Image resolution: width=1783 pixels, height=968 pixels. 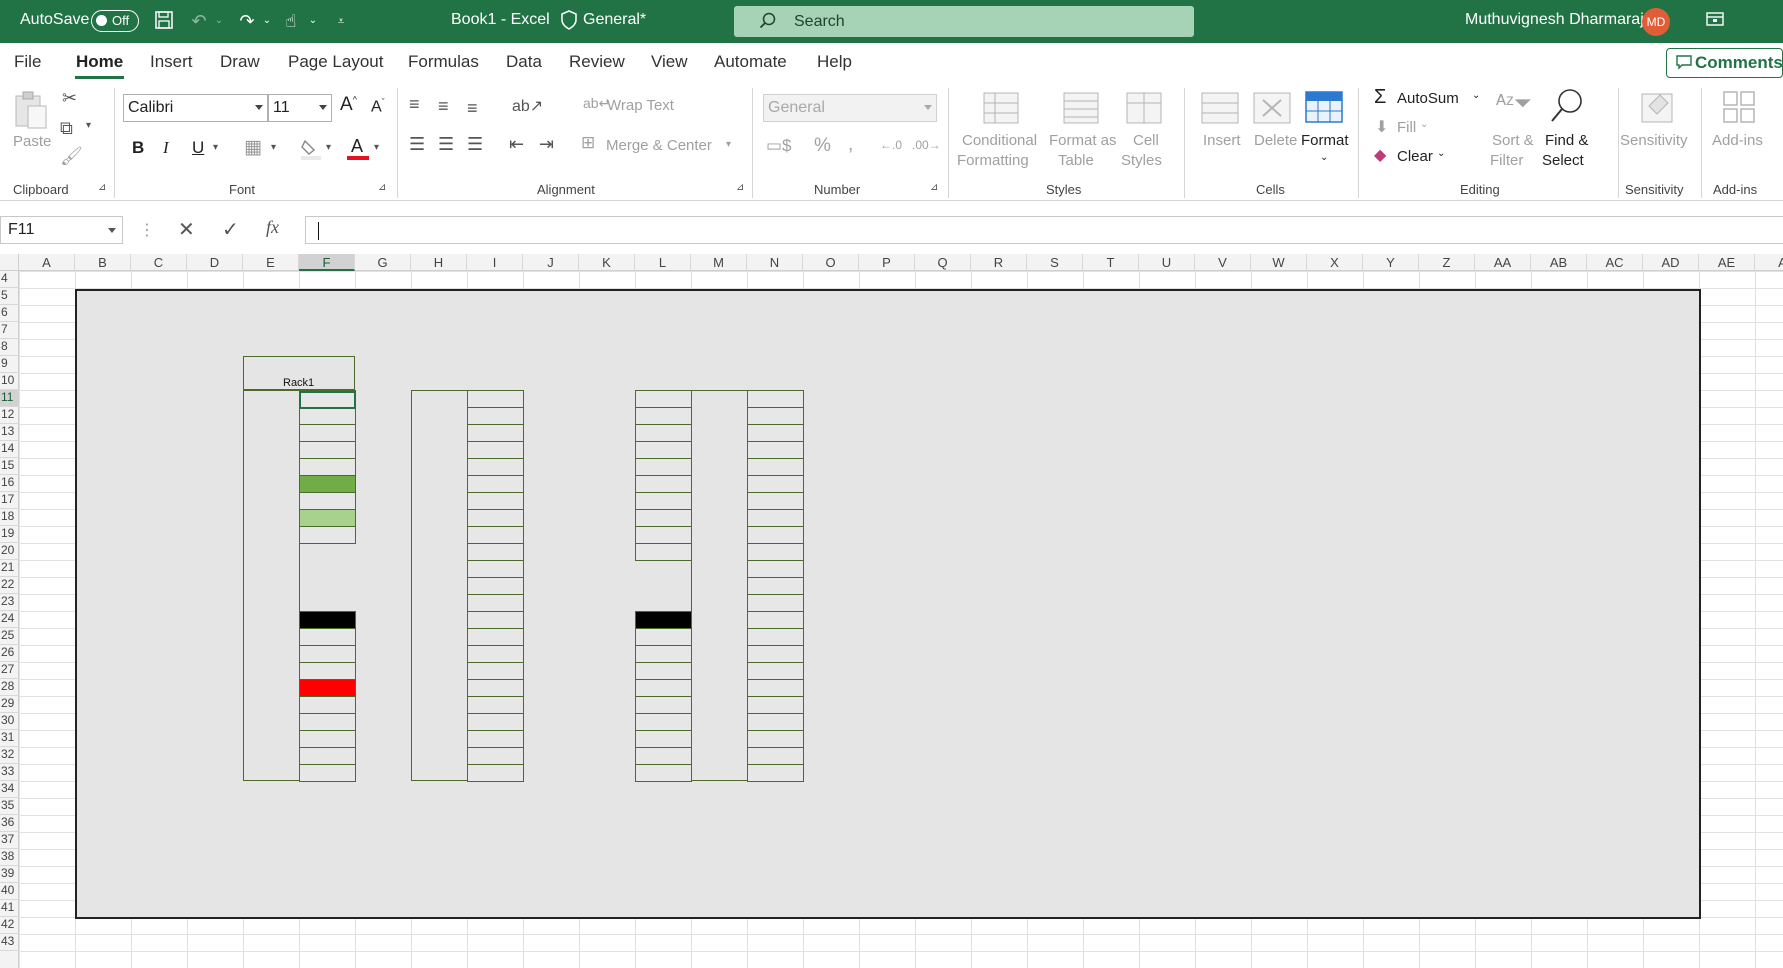 I want to click on italic-button: I, so click(x=166, y=148).